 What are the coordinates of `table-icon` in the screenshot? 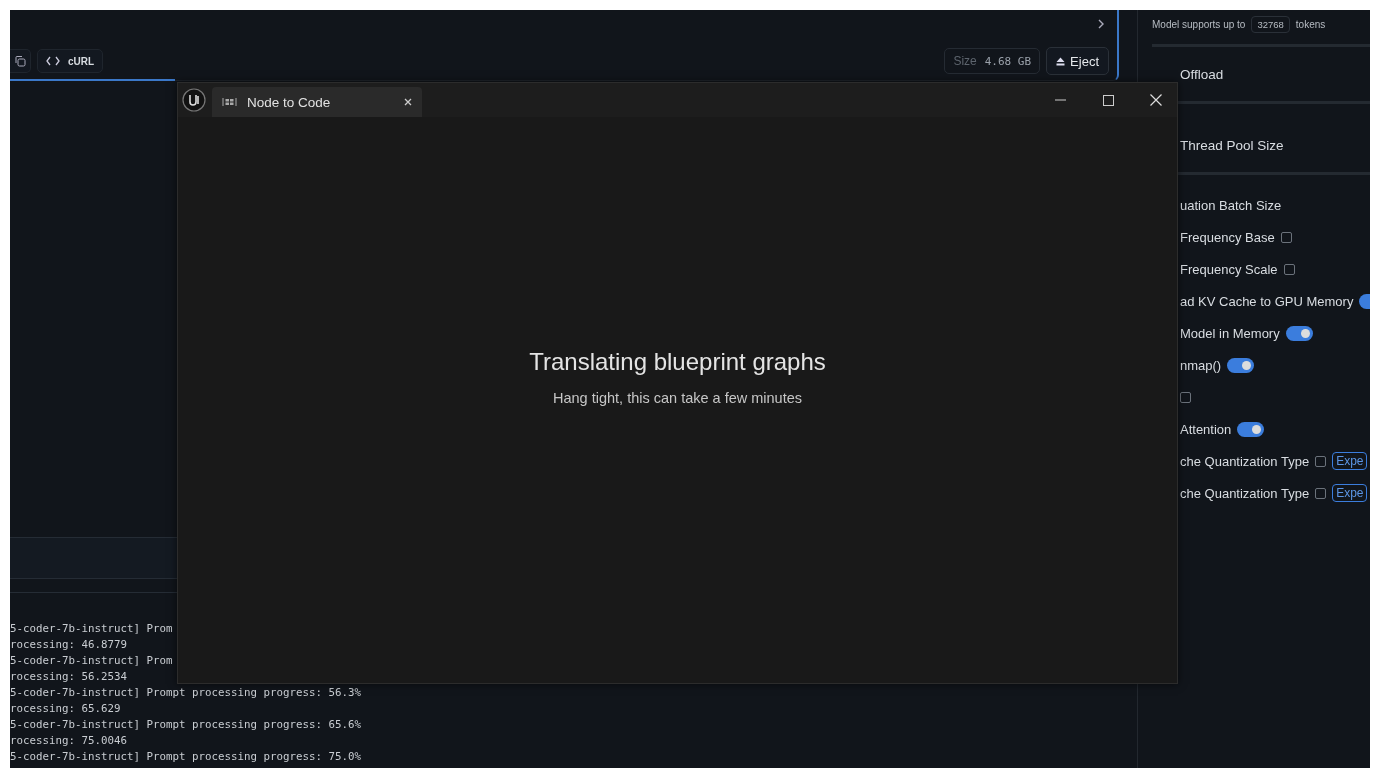 It's located at (229, 102).